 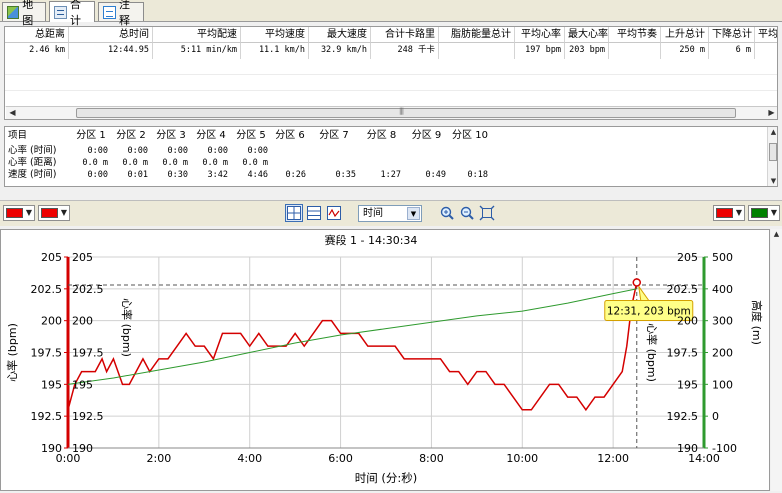 What do you see at coordinates (381, 135) in the screenshot?
I see `column-header: 分区 8` at bounding box center [381, 135].